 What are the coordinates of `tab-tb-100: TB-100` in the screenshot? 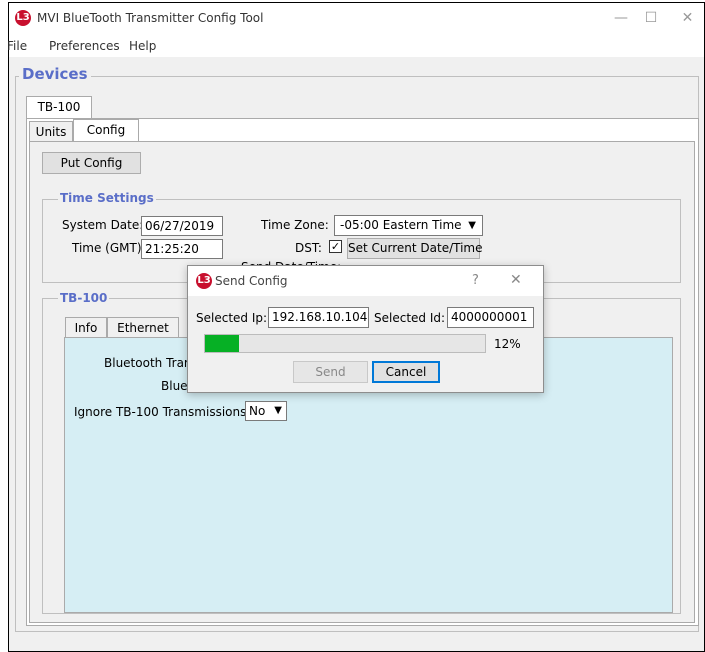 It's located at (59, 107).